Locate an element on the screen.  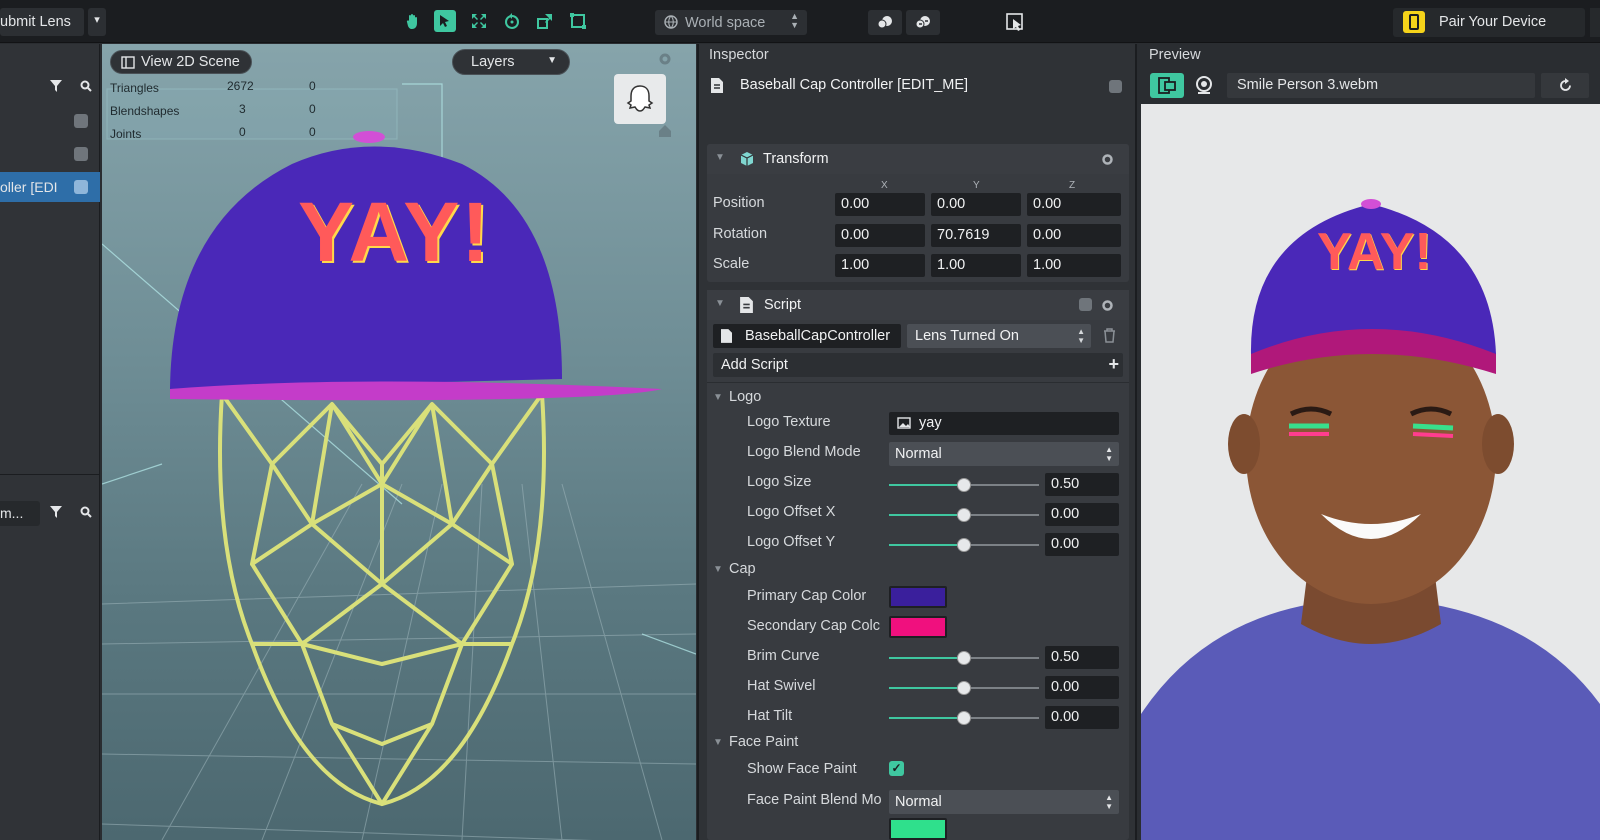
video-source-dropdown: Smile Person 3.webm is located at coordinates (1381, 85).